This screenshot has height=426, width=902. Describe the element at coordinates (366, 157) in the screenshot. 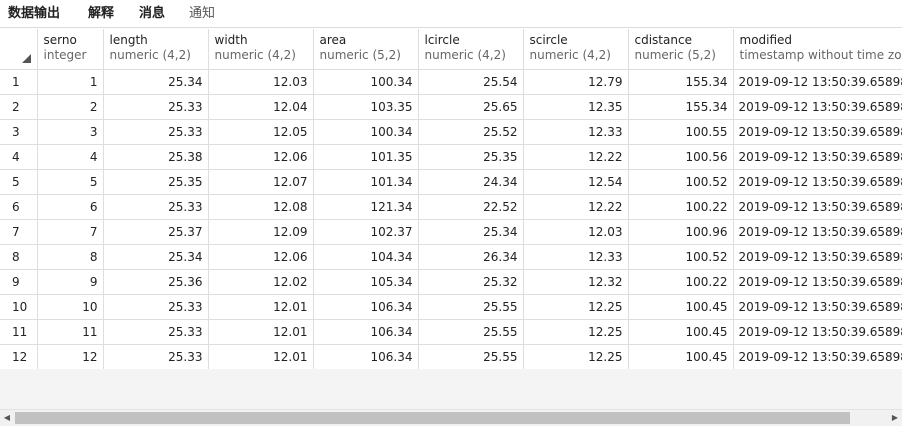

I see `cell-area: 101.35` at that location.